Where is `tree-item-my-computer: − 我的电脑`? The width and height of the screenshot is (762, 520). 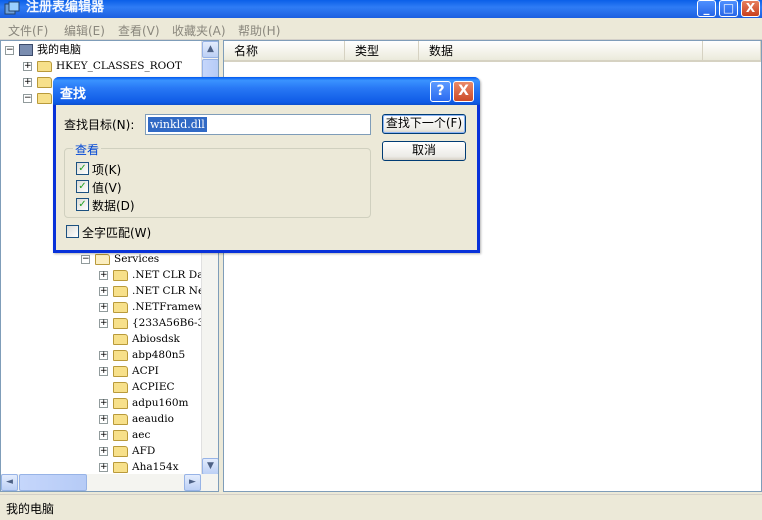 tree-item-my-computer: − 我的电脑 is located at coordinates (43, 50).